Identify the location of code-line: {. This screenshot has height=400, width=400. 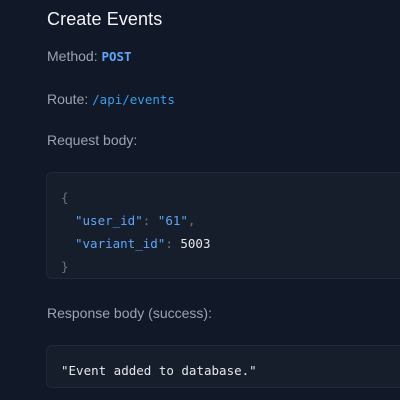
(230, 197).